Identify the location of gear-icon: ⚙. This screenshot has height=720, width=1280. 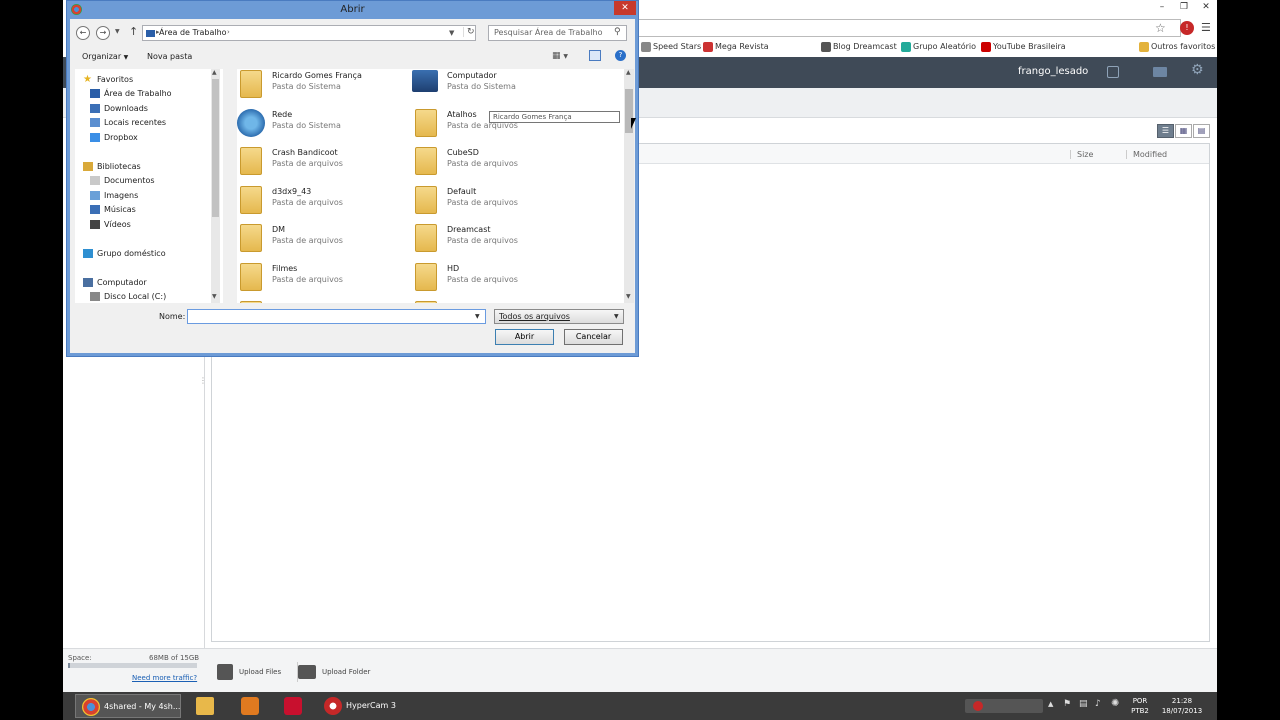
(1197, 70).